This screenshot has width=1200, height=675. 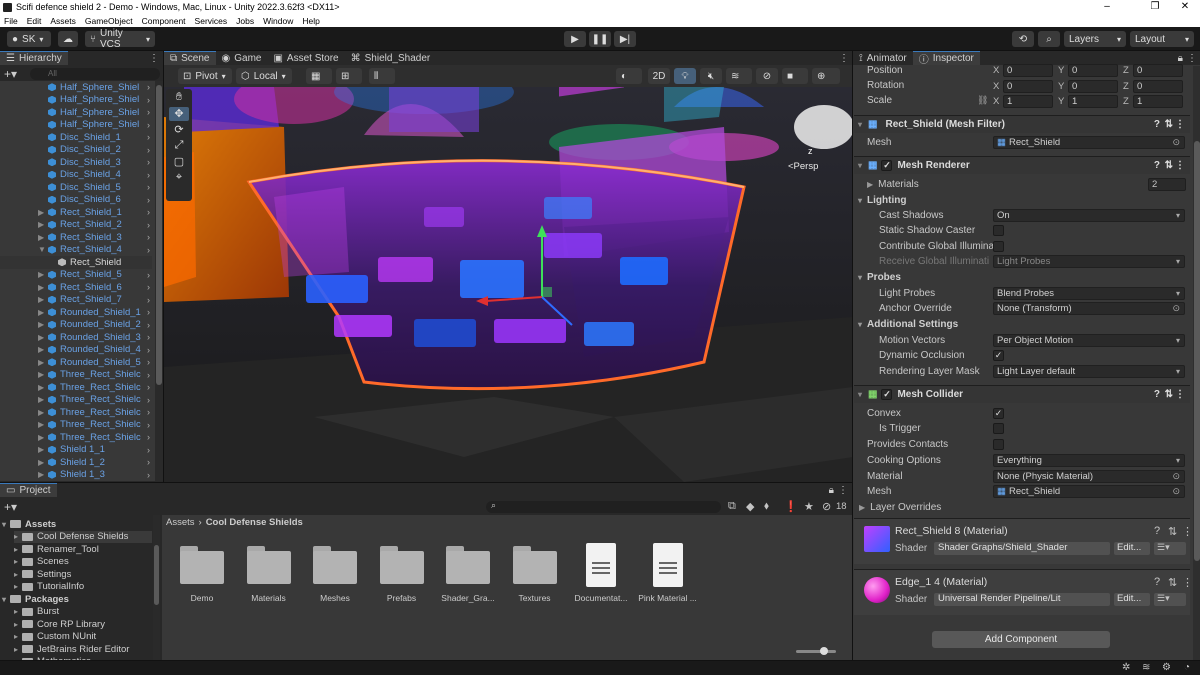 I want to click on layout-dropdown: Layout ▾, so click(x=1162, y=39).